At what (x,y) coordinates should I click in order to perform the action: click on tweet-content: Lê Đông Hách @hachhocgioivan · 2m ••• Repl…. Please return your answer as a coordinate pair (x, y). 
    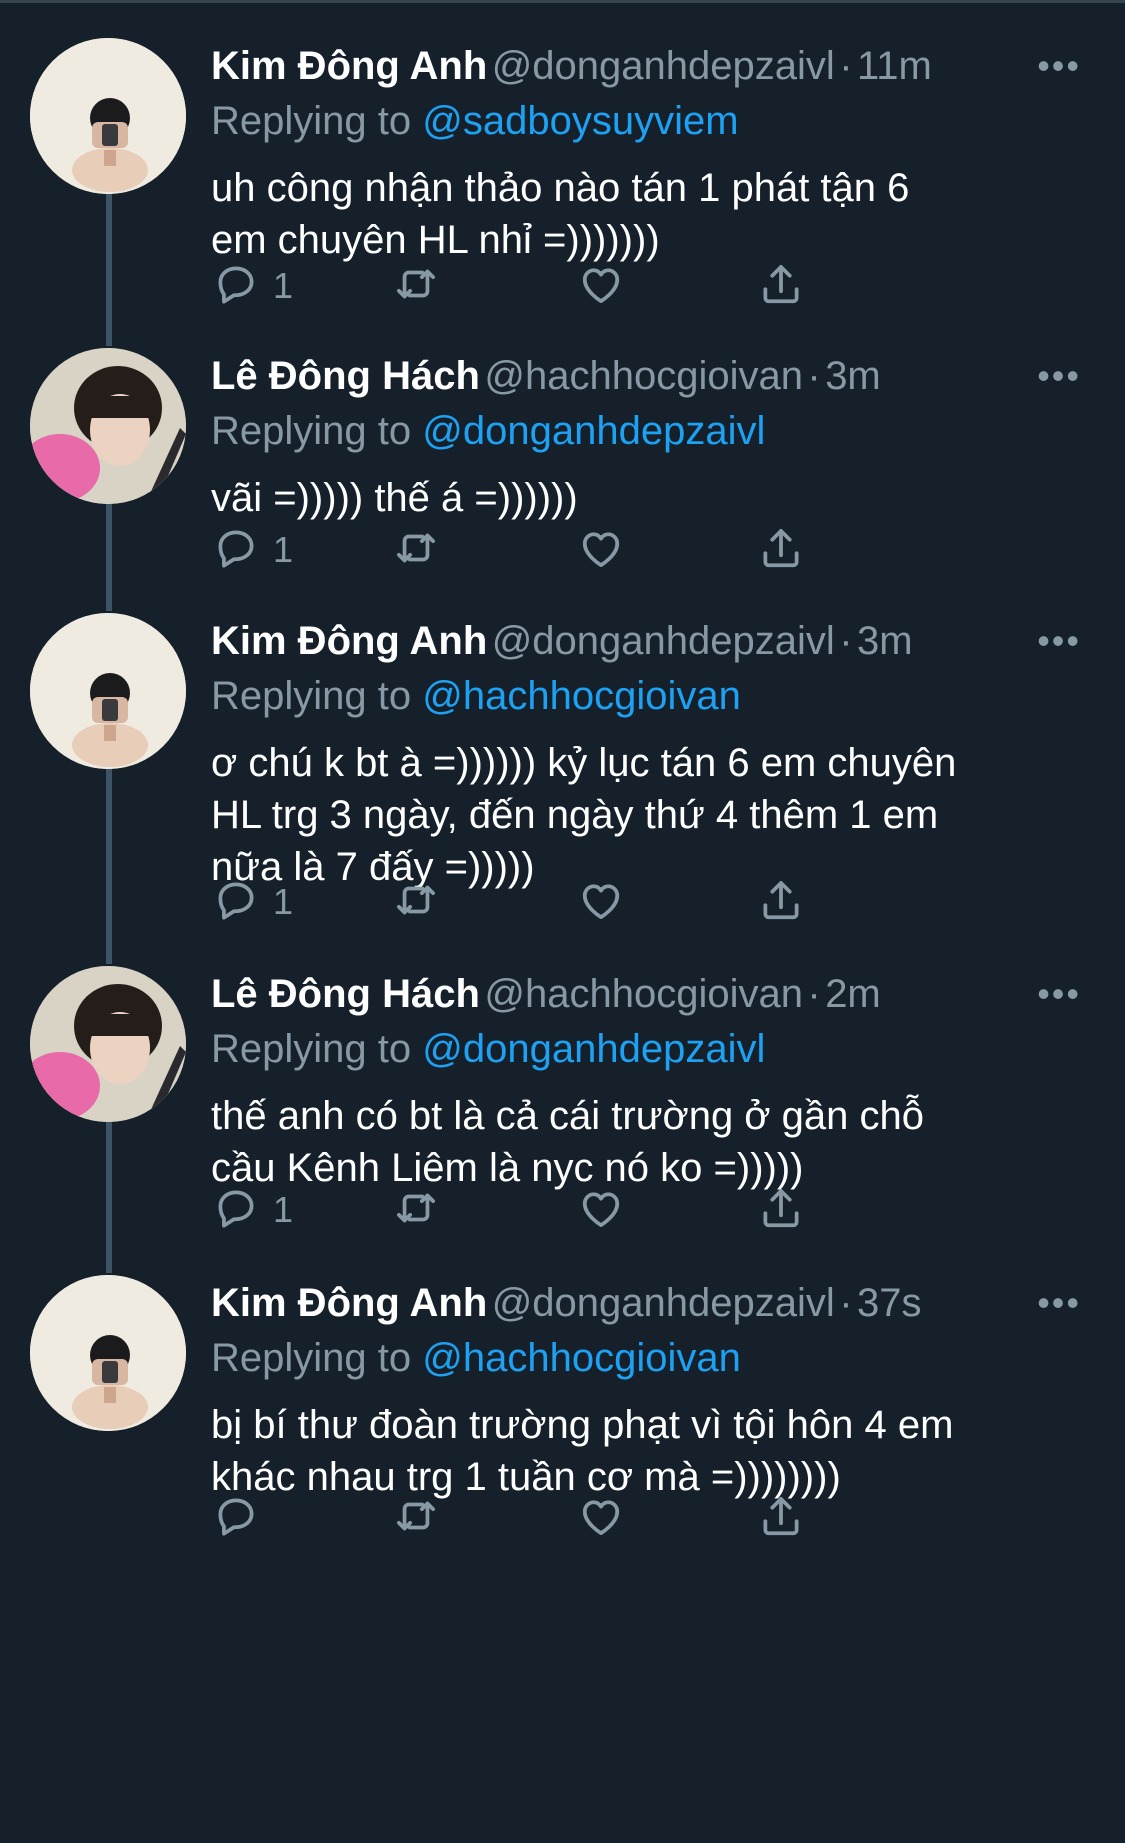
    Looking at the image, I should click on (659, 1080).